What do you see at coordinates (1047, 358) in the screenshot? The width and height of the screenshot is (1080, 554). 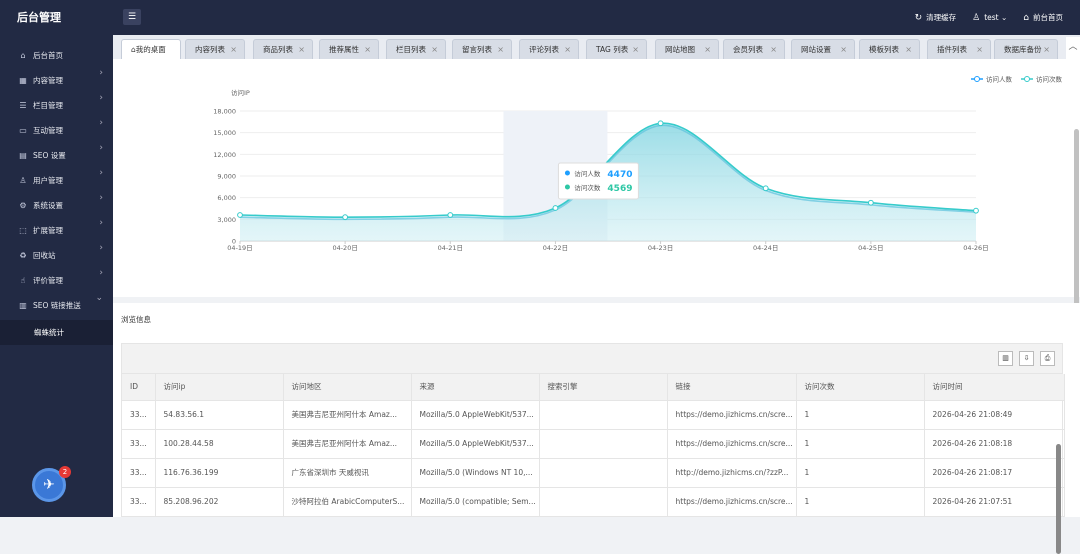 I see `print-icon: ⎙` at bounding box center [1047, 358].